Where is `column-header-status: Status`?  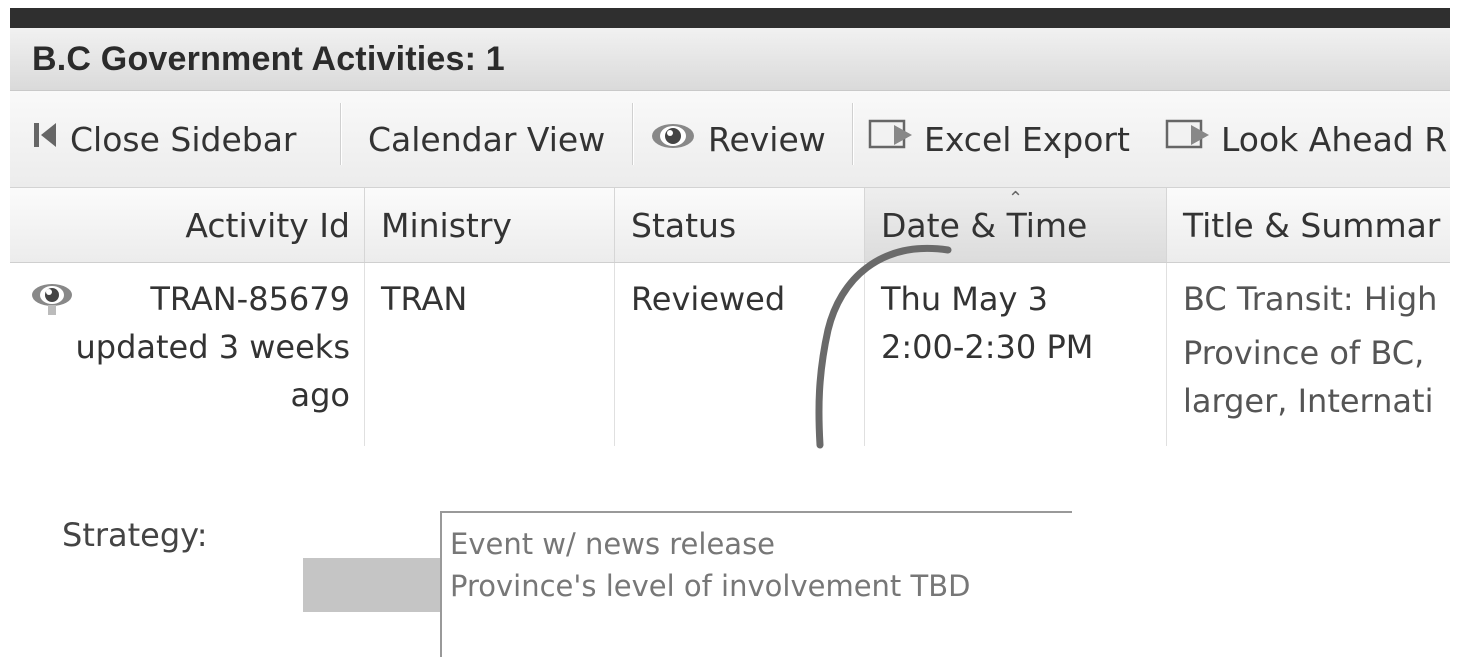
column-header-status: Status is located at coordinates (740, 225).